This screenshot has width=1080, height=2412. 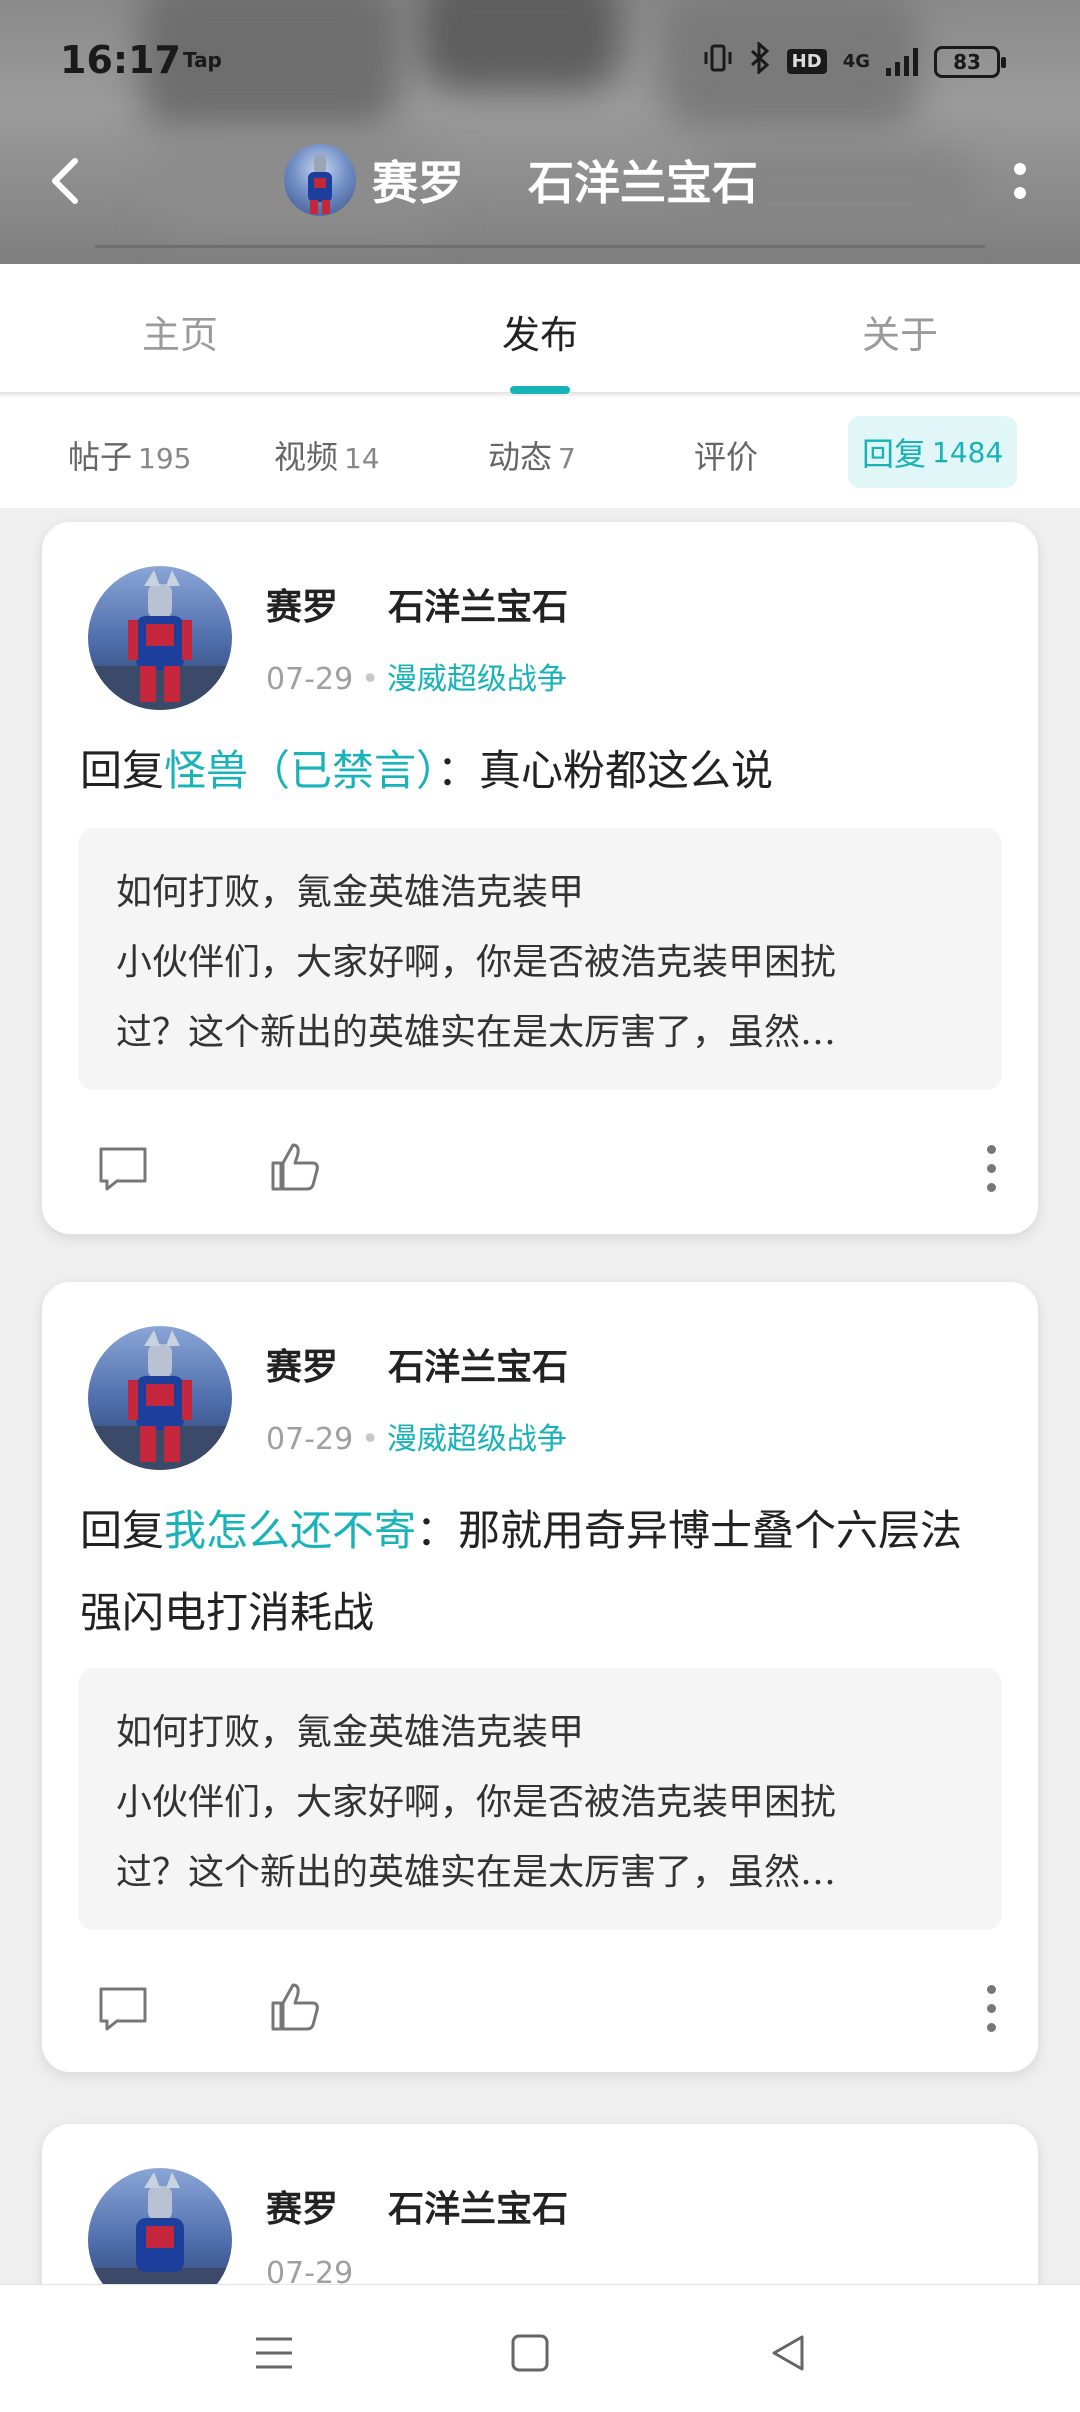 What do you see at coordinates (902, 61) in the screenshot?
I see `signal-icon` at bounding box center [902, 61].